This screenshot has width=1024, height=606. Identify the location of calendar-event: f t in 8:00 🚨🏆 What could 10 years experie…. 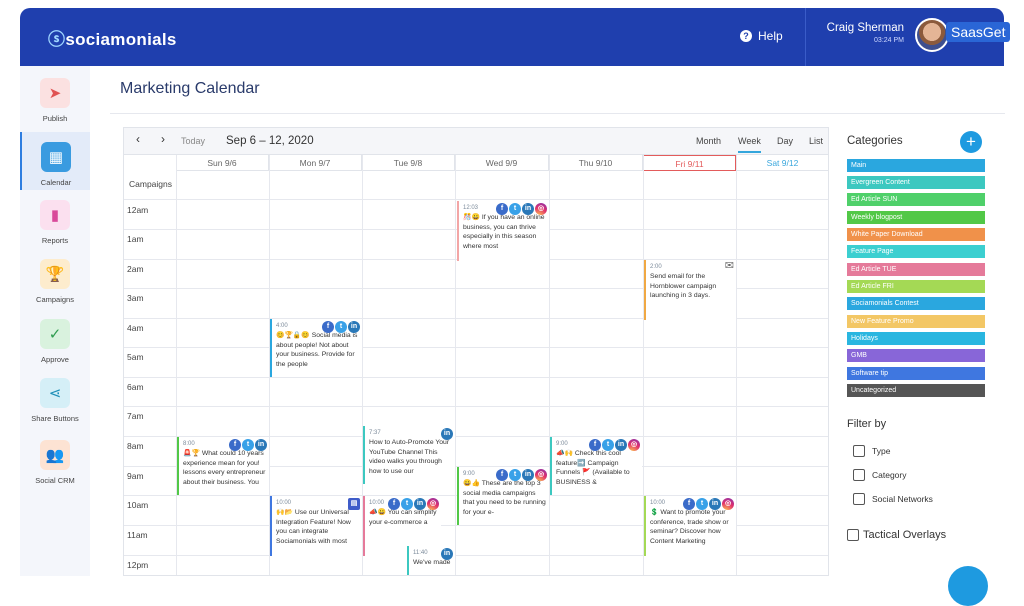
(223, 466).